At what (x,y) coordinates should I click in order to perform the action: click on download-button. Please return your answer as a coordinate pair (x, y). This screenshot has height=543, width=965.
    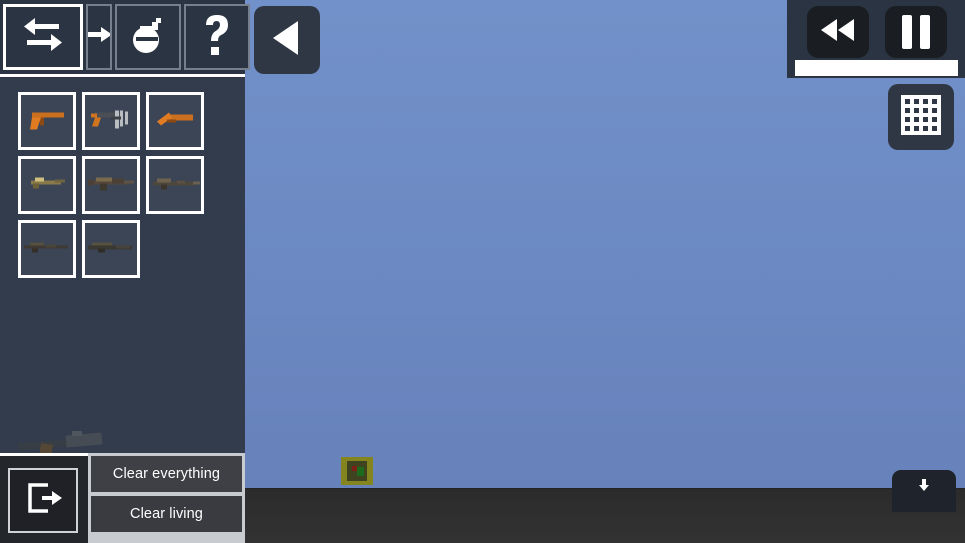
    Looking at the image, I should click on (924, 491).